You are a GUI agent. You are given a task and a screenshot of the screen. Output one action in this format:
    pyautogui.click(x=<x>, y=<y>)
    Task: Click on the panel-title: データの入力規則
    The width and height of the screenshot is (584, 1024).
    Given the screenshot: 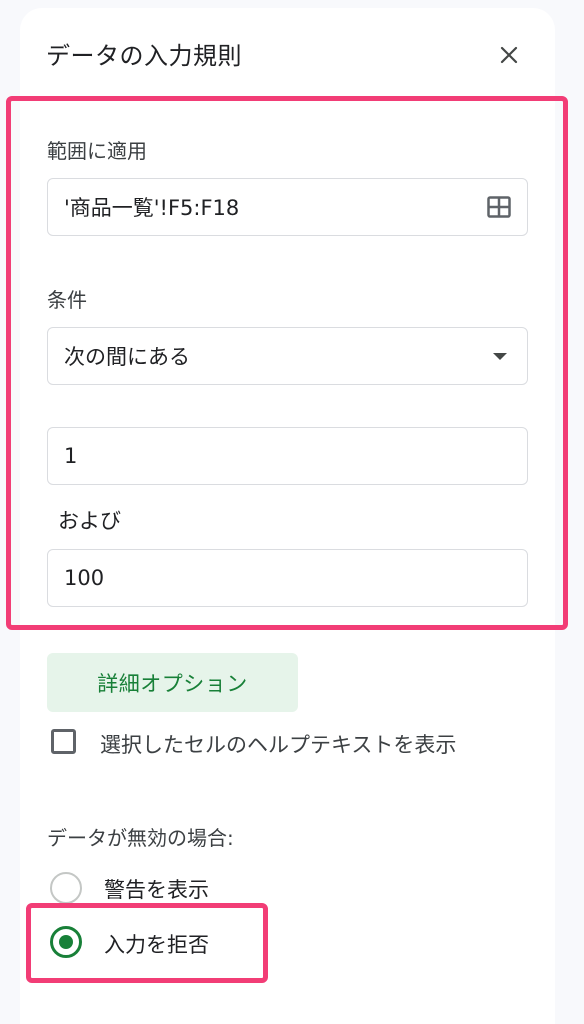 What is the action you would take?
    pyautogui.click(x=144, y=56)
    